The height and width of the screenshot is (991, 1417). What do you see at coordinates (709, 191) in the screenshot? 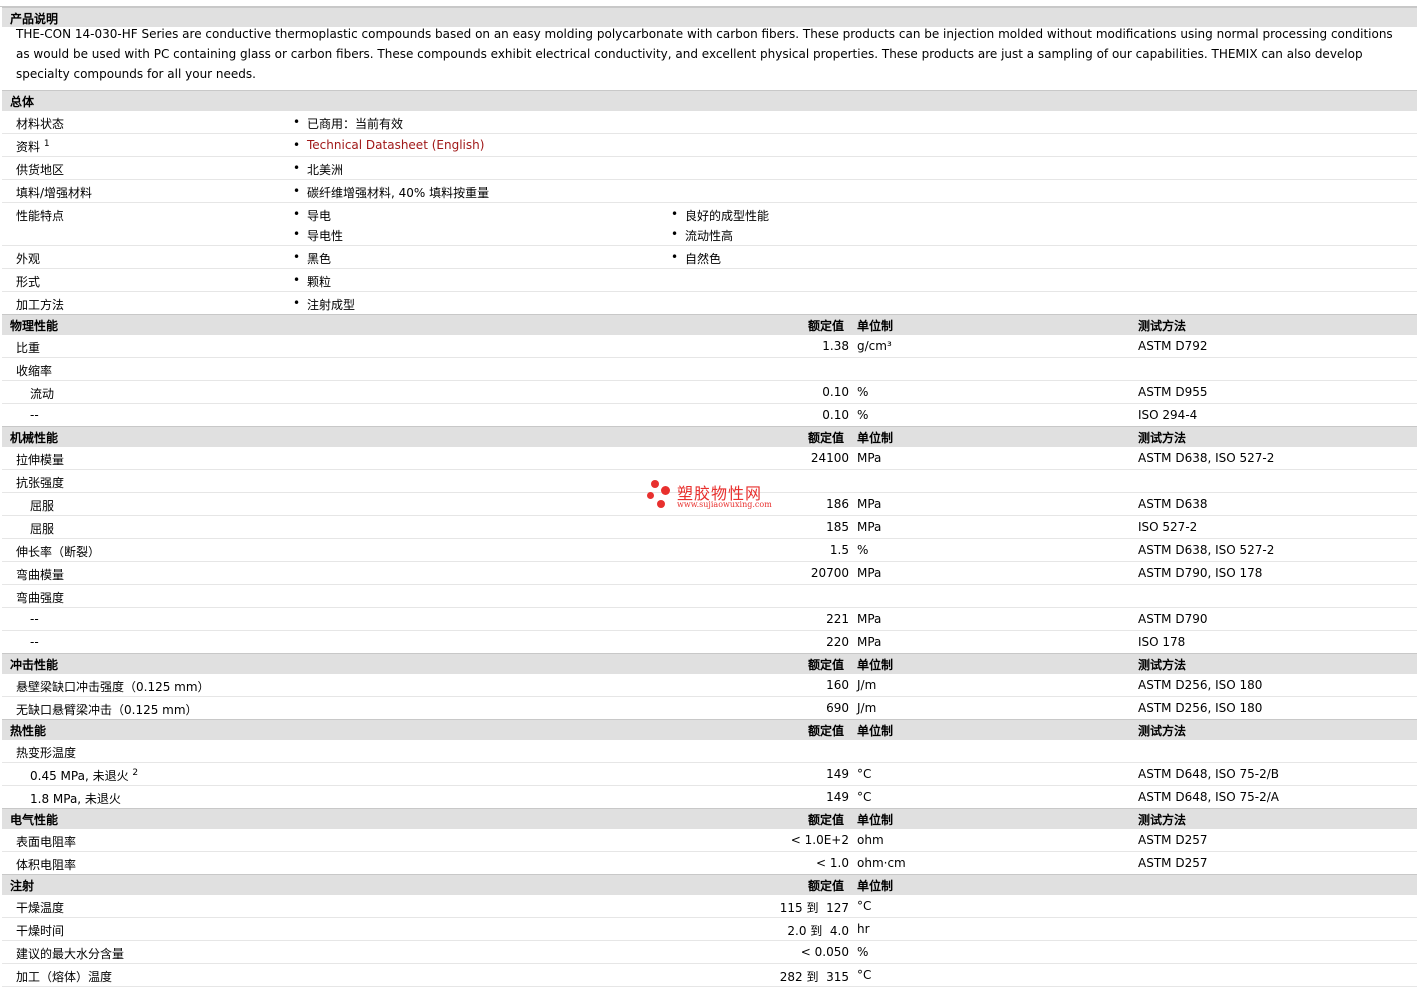
I see `row-filler: 填料/增强材料 碳纤维增强材料, 40% 填料按重量` at bounding box center [709, 191].